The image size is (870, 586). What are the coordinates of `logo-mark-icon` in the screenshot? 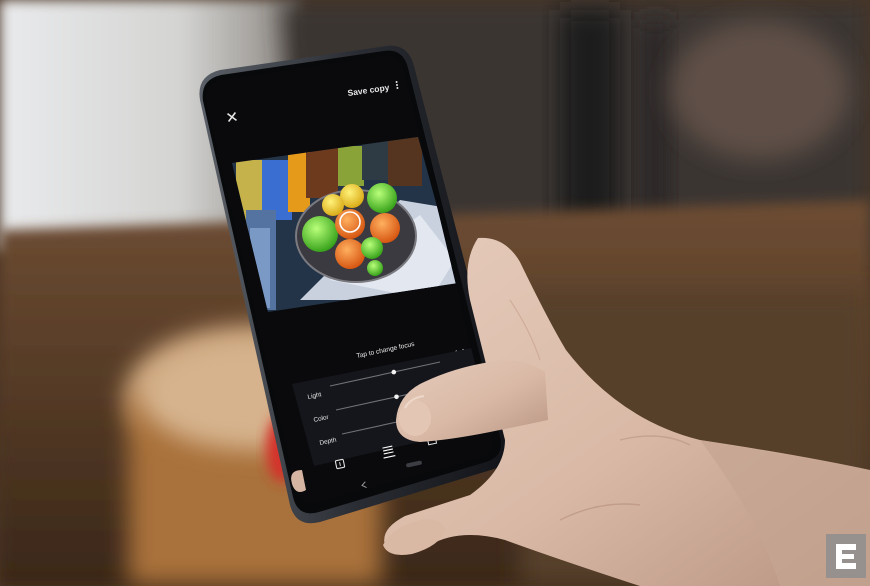 It's located at (846, 556).